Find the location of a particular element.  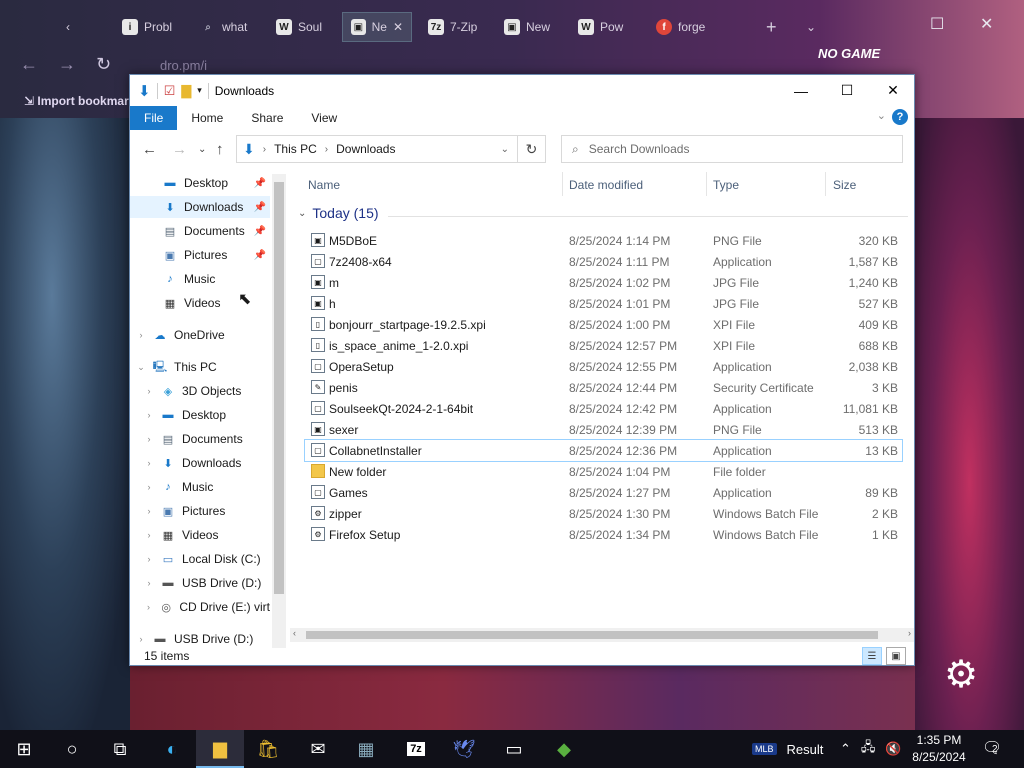

details-view-icon: ☰ is located at coordinates (872, 656).